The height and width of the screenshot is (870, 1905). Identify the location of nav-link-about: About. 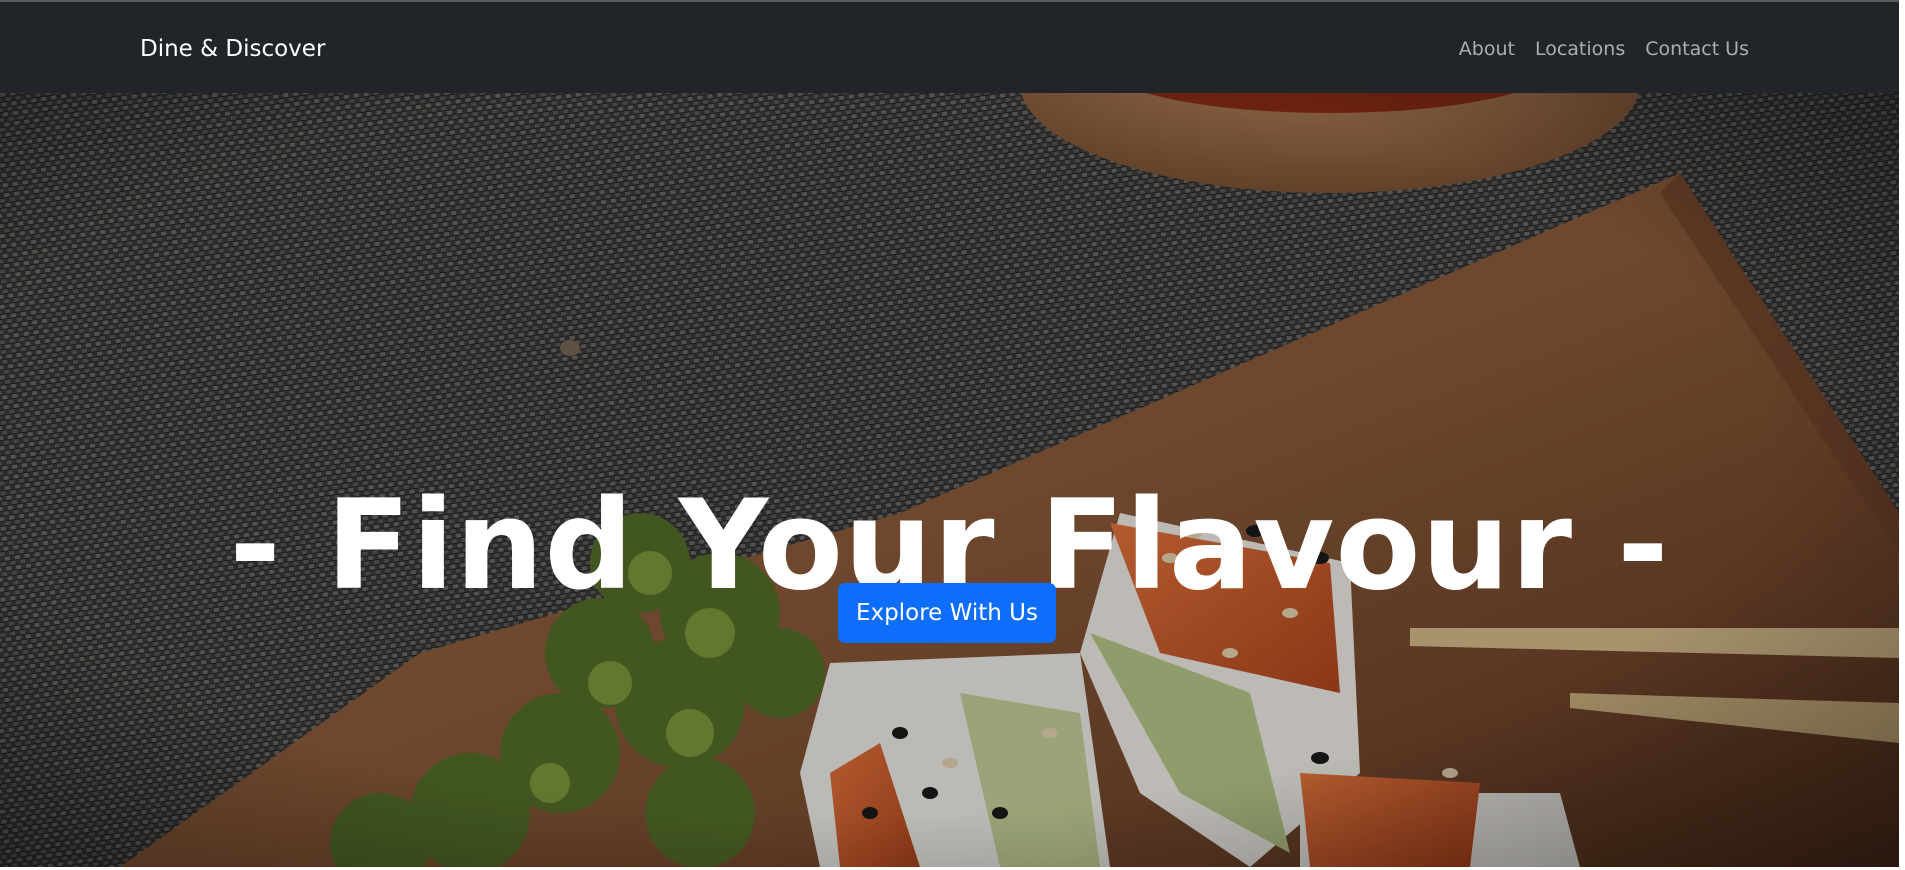
(1487, 49).